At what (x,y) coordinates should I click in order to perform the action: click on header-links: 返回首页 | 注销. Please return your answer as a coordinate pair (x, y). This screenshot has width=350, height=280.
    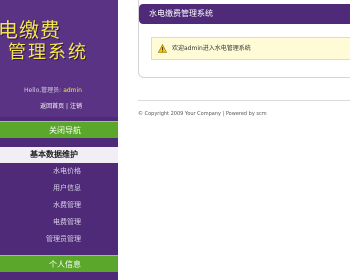
    Looking at the image, I should click on (61, 105).